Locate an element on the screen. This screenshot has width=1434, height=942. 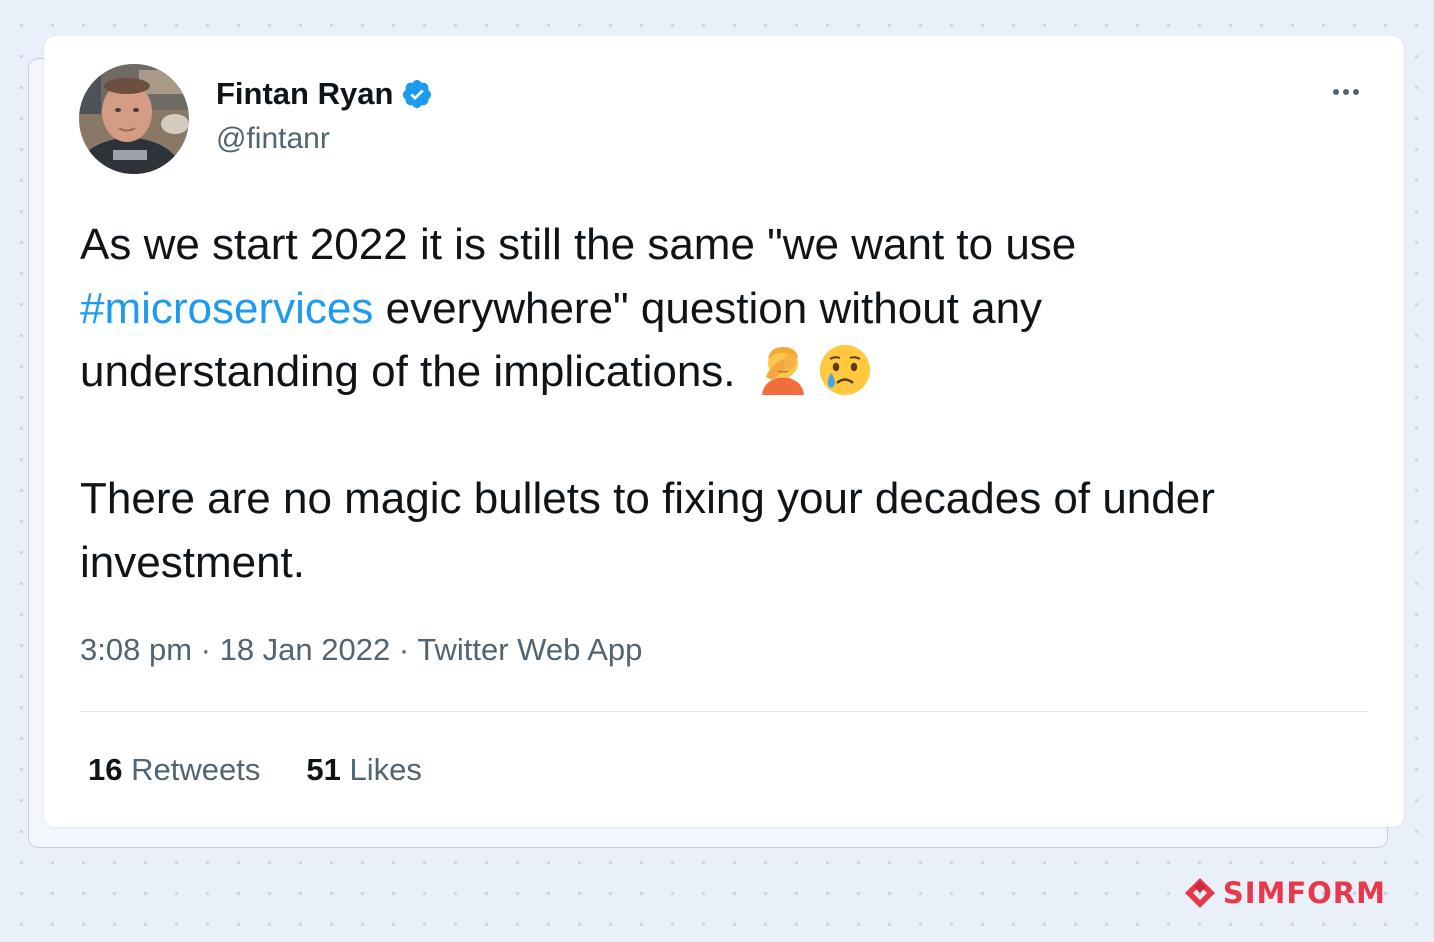
likes-count: 51 is located at coordinates (323, 769).